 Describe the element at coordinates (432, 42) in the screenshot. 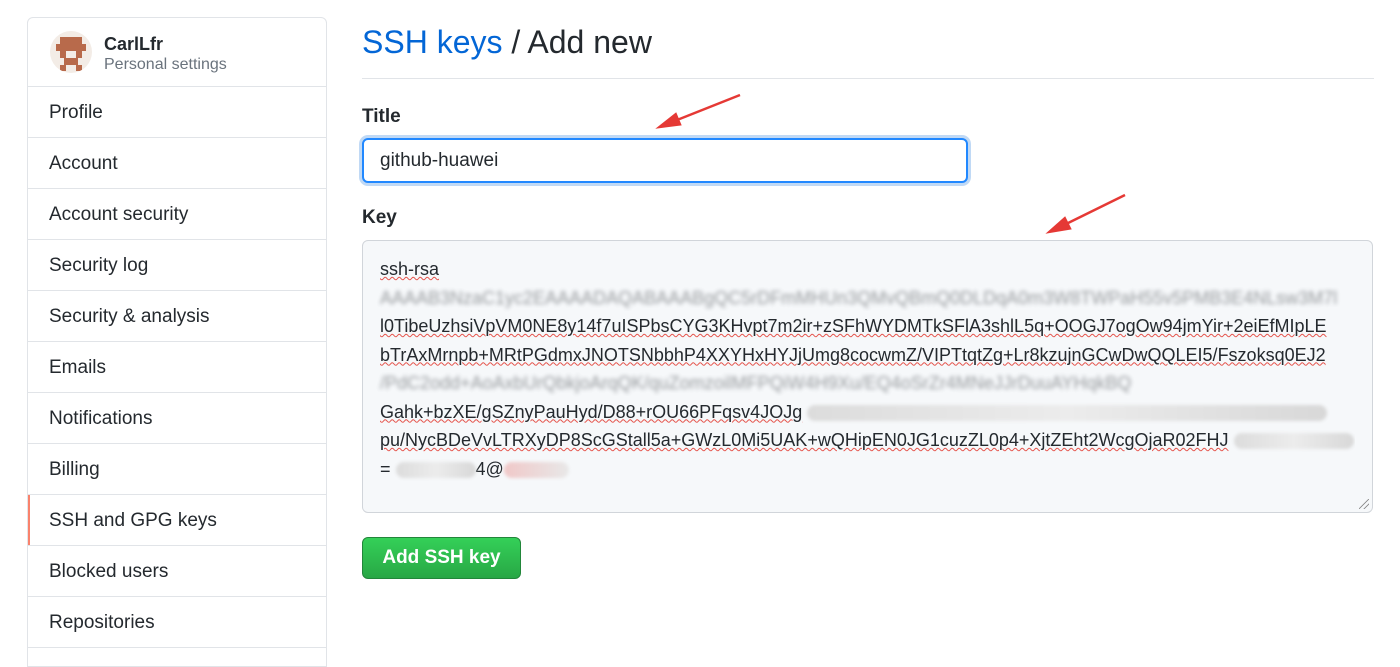

I see `breadcrumb-ssh-keys-link: SSH keys` at that location.